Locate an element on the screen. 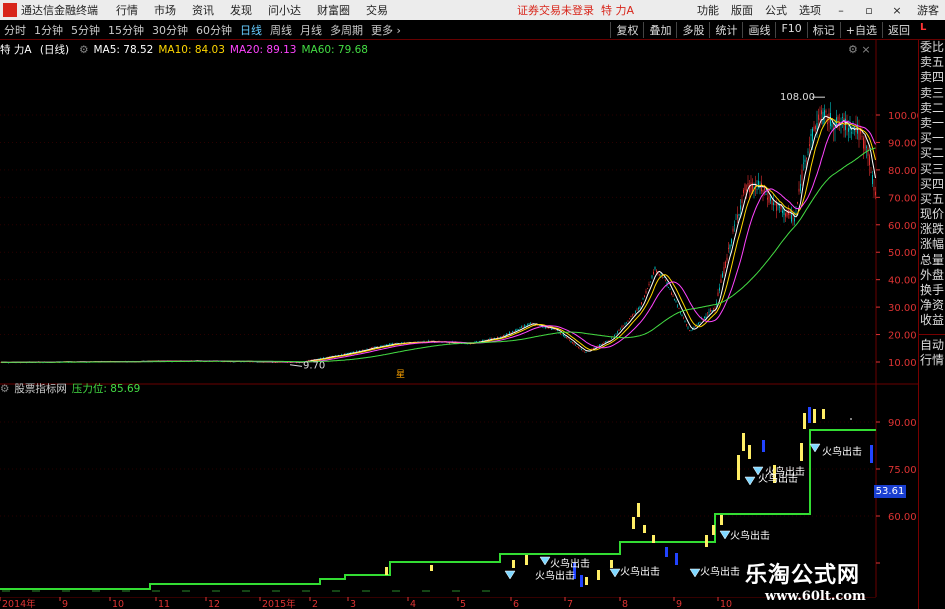 The width and height of the screenshot is (945, 609). side-item: 卖四 is located at coordinates (932, 77).